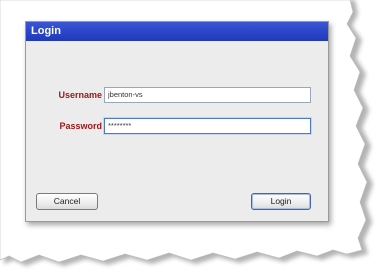  I want to click on password-label: Password, so click(80, 126).